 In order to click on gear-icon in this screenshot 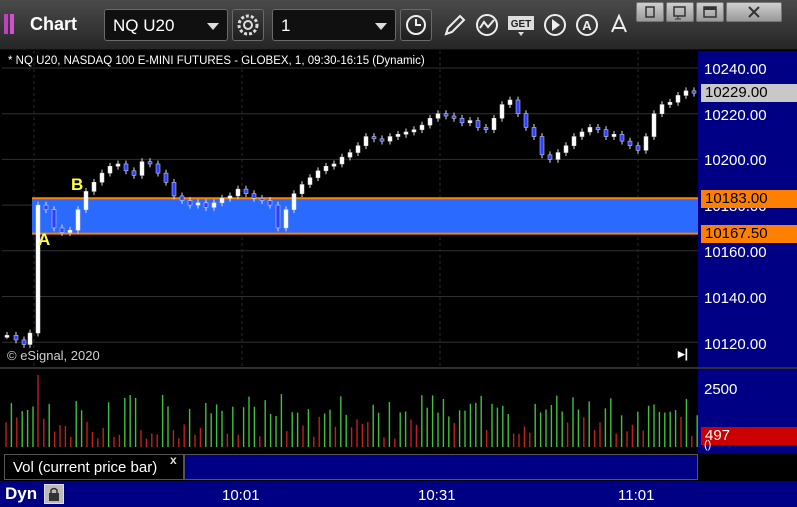, I will do `click(248, 25)`.